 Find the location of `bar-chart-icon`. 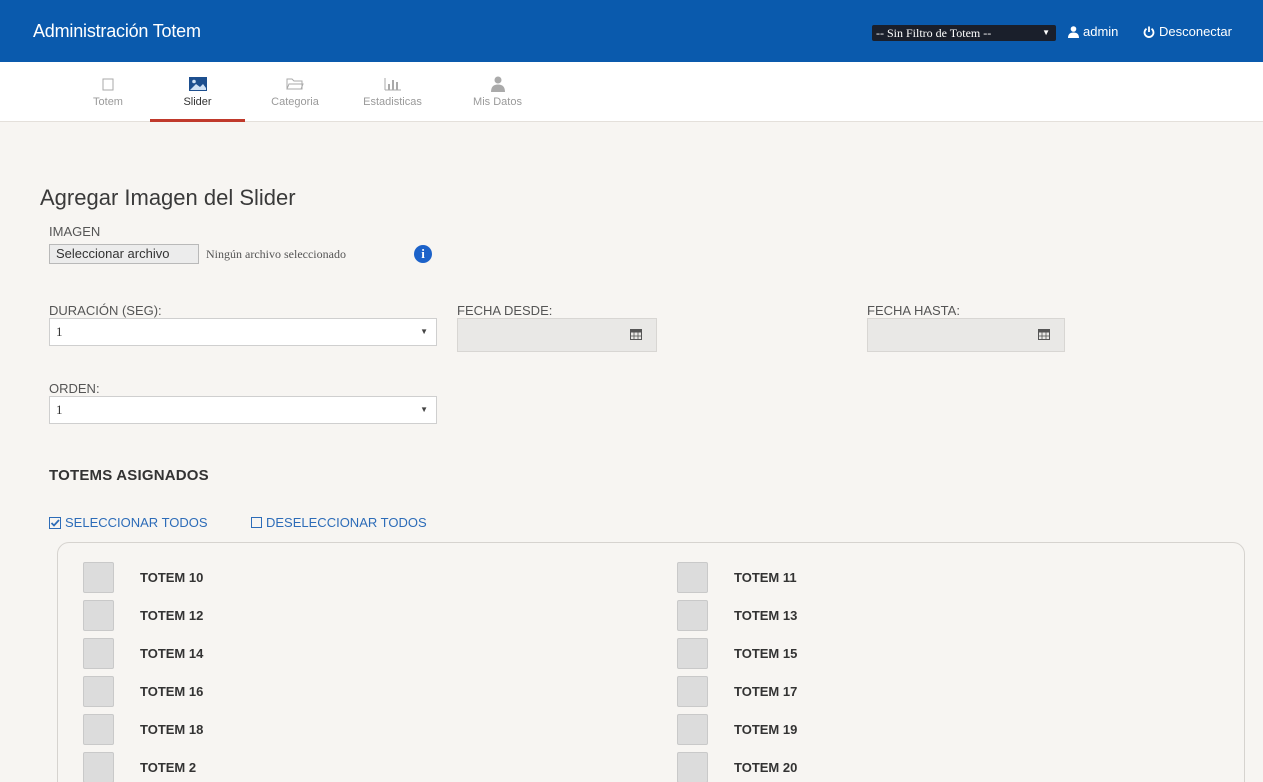

bar-chart-icon is located at coordinates (392, 84).